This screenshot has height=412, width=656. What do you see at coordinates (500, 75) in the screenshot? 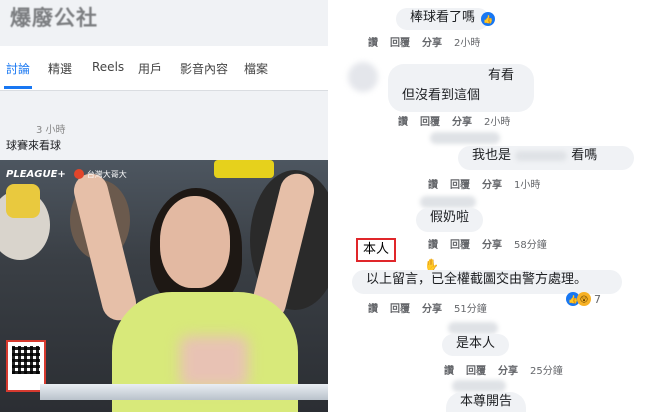
I see `comment-text-line: 有看` at bounding box center [500, 75].